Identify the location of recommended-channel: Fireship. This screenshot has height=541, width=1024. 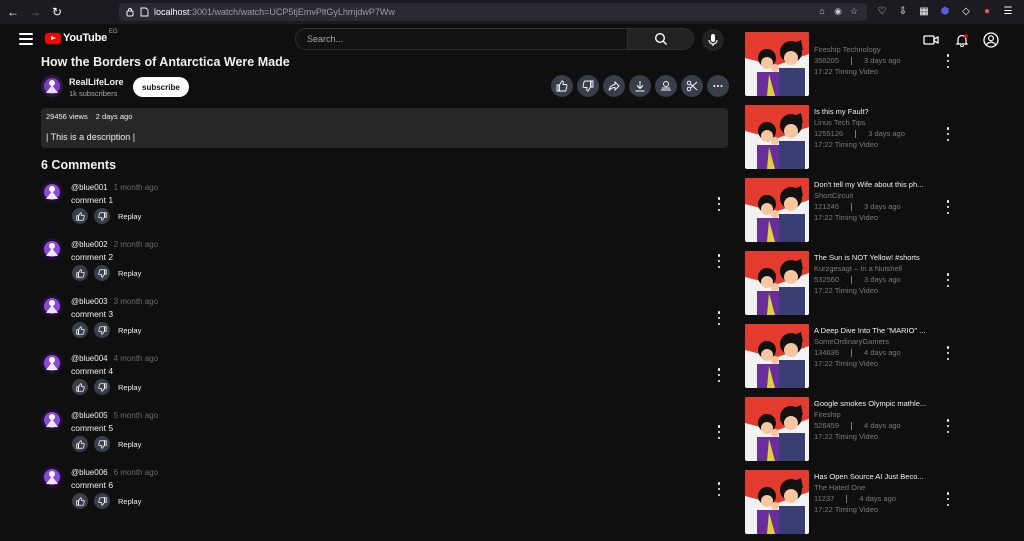
(827, 414).